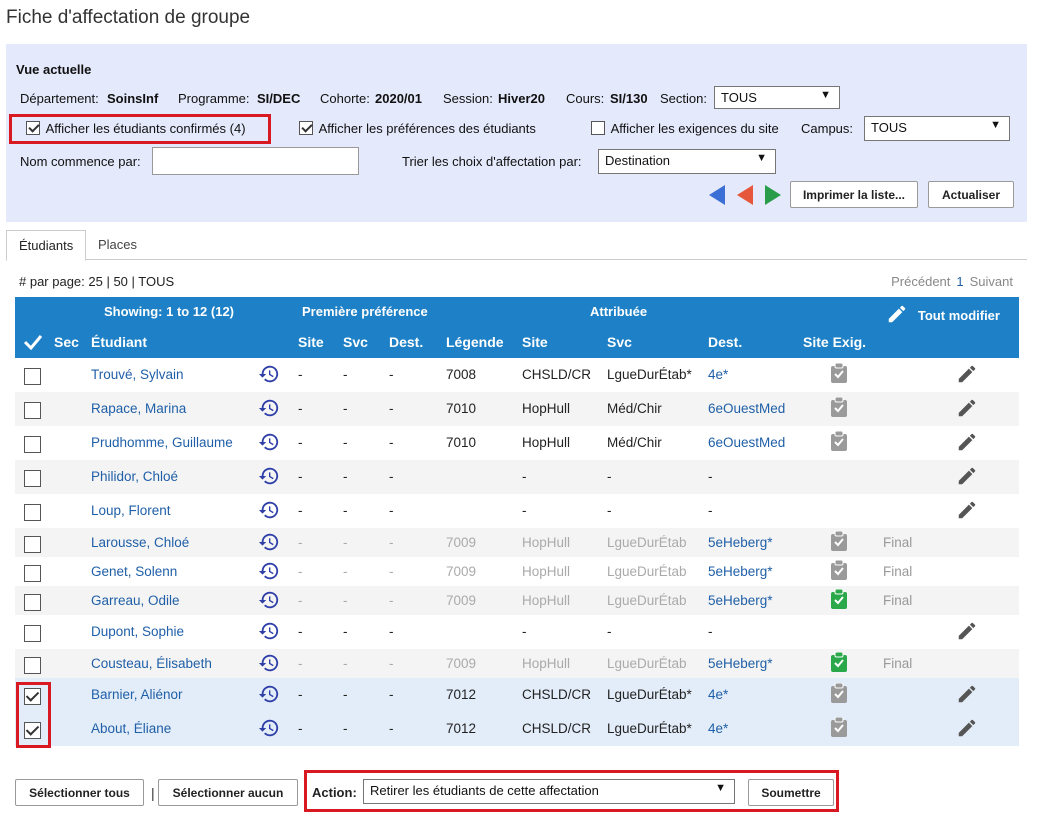  I want to click on sort-select: Destination ▼, so click(687, 161).